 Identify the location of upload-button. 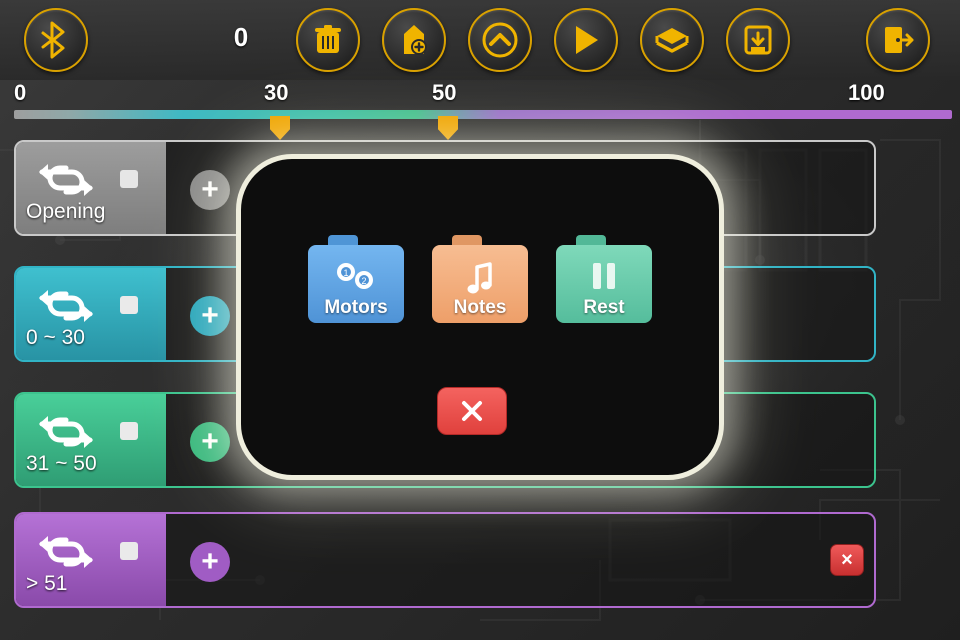
(500, 40).